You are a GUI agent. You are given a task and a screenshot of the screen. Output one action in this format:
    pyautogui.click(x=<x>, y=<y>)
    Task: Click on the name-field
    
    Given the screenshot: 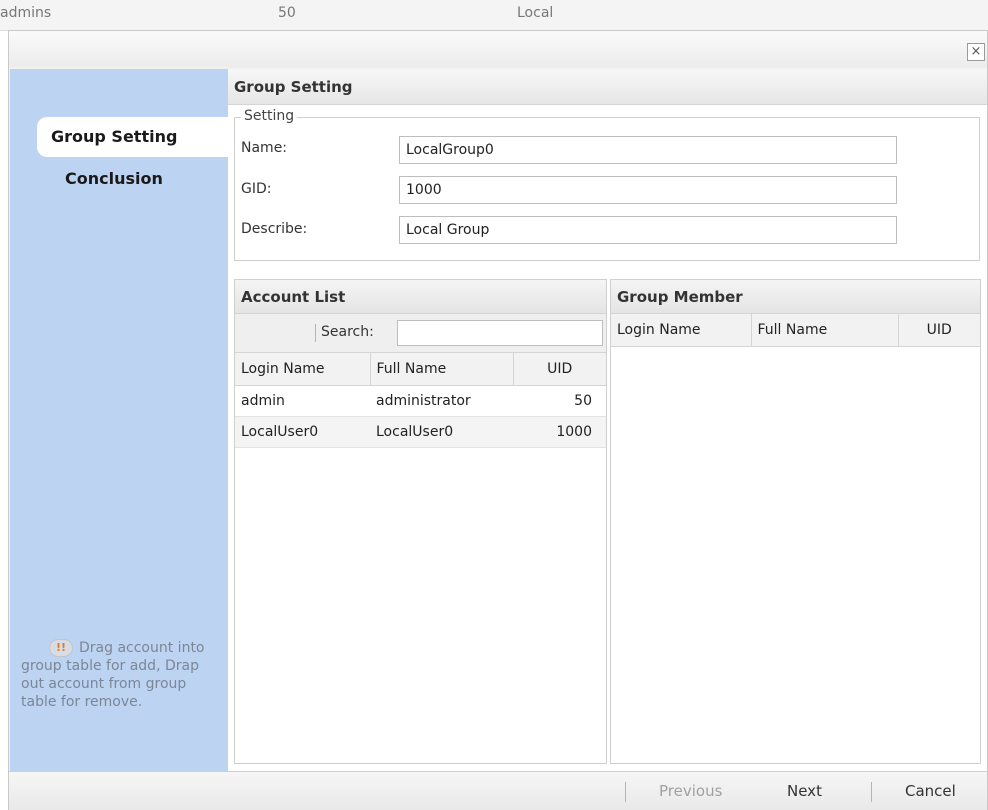 What is the action you would take?
    pyautogui.click(x=648, y=150)
    